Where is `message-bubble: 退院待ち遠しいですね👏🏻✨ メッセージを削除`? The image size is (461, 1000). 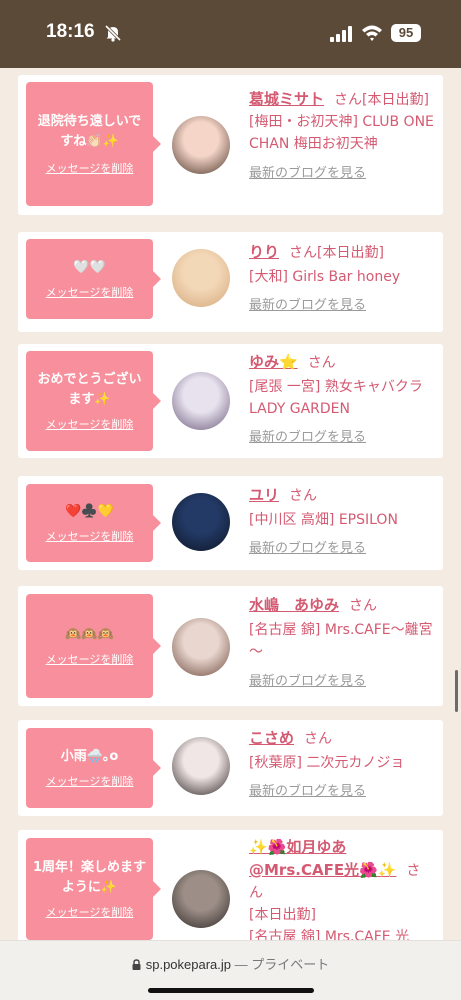
message-bubble: 退院待ち遠しいですね👏🏻✨ メッセージを削除 is located at coordinates (93, 144).